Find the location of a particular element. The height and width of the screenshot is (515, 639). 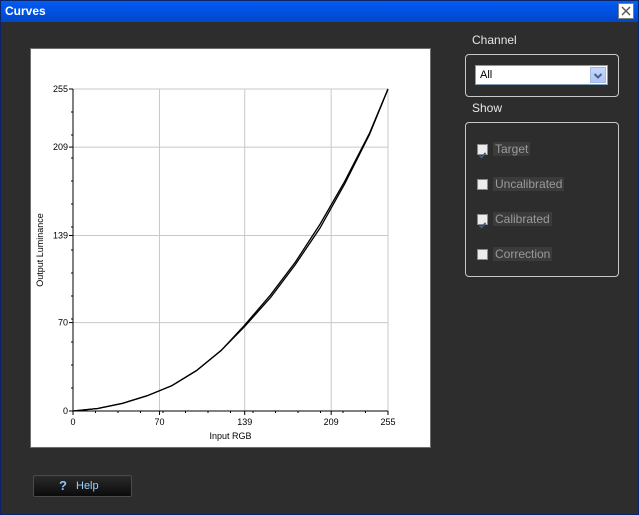

help-button: ? Help is located at coordinates (82, 486).